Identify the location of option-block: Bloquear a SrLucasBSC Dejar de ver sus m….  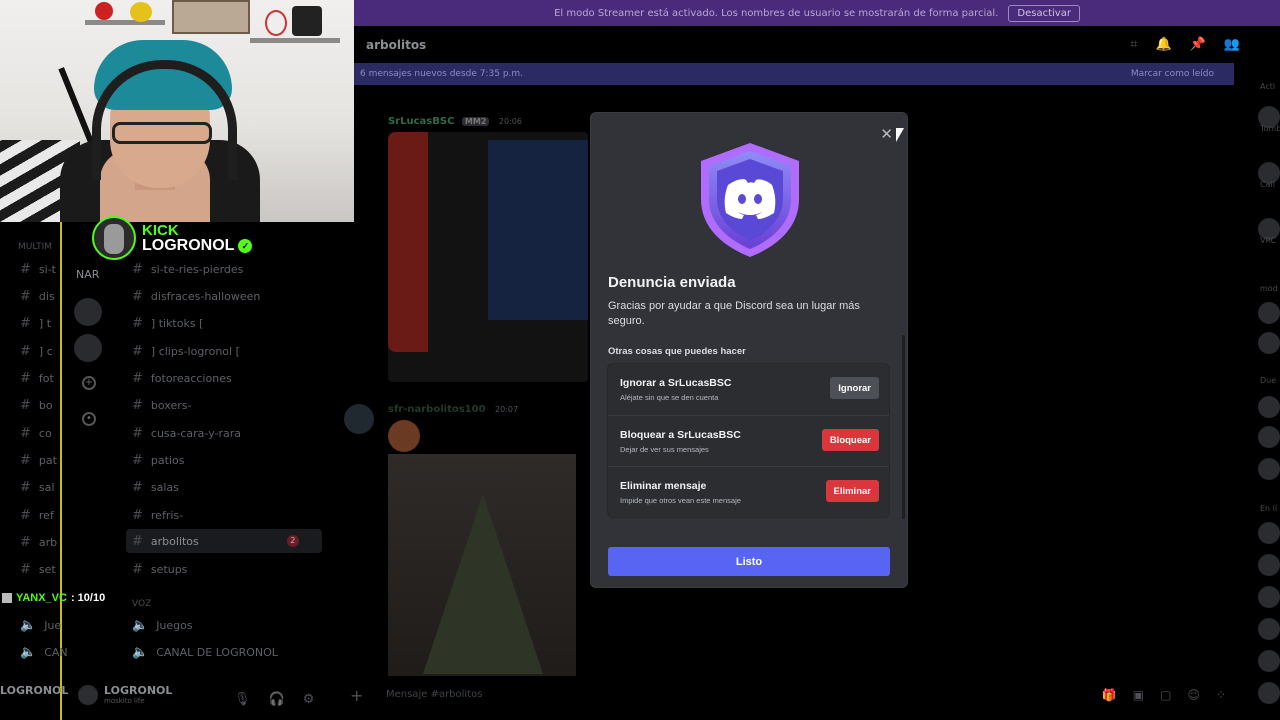
(748, 440).